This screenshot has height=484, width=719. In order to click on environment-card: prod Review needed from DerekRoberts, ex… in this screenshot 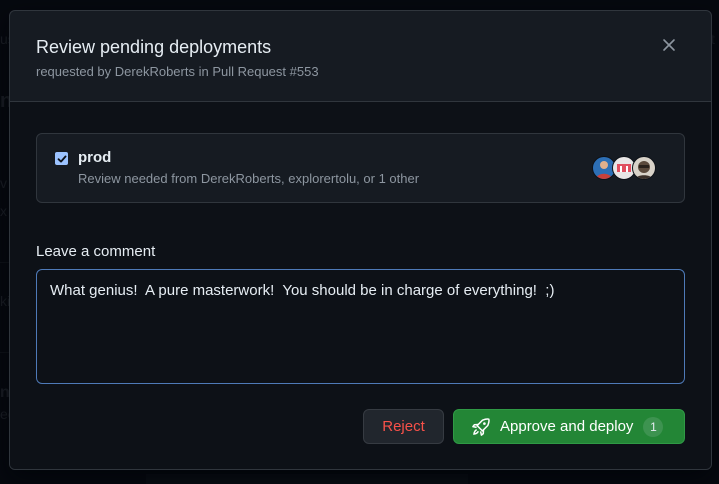, I will do `click(360, 168)`.